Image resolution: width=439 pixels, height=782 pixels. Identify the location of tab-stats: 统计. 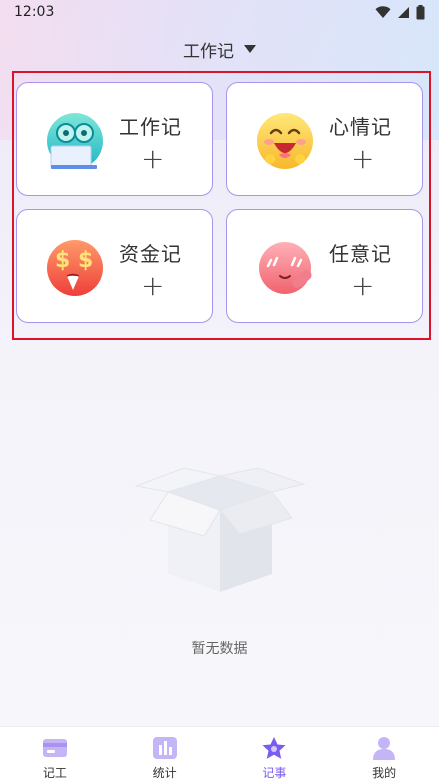
(165, 754).